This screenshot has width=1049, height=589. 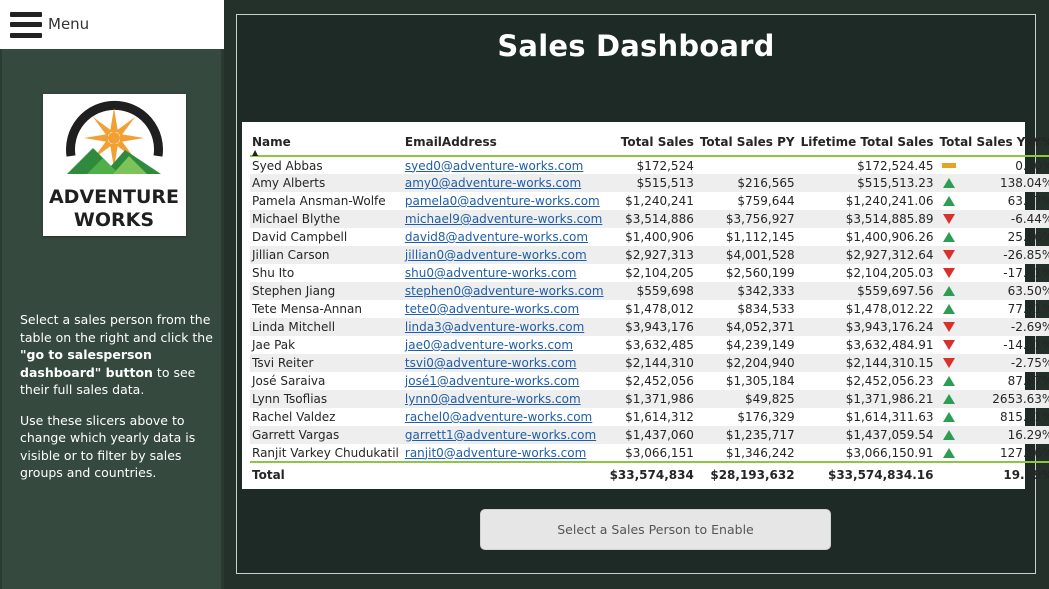 What do you see at coordinates (651, 474) in the screenshot?
I see `total-total-sales: $33,574,834` at bounding box center [651, 474].